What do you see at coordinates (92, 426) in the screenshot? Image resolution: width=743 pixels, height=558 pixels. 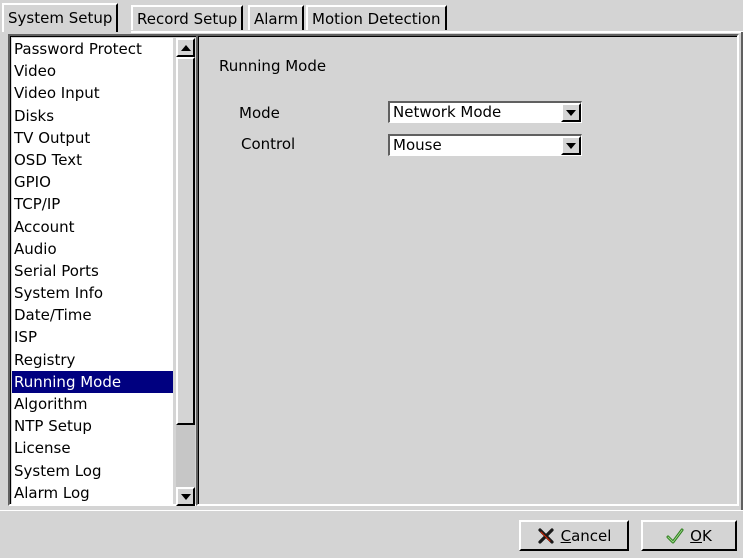 I see `list-item-ntp-setup: NTP Setup` at bounding box center [92, 426].